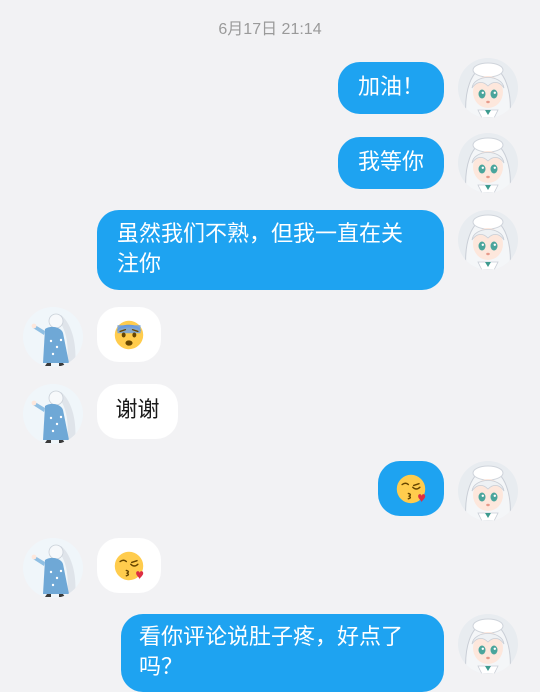  I want to click on message-bubble-incoming: 谢谢, so click(137, 411).